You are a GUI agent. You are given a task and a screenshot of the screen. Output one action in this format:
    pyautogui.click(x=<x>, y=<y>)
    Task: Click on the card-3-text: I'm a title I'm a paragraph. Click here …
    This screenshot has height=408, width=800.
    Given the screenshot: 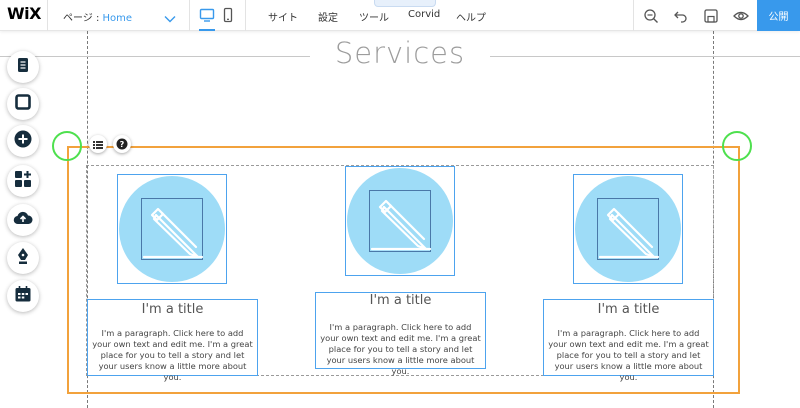 What is the action you would take?
    pyautogui.click(x=628, y=340)
    